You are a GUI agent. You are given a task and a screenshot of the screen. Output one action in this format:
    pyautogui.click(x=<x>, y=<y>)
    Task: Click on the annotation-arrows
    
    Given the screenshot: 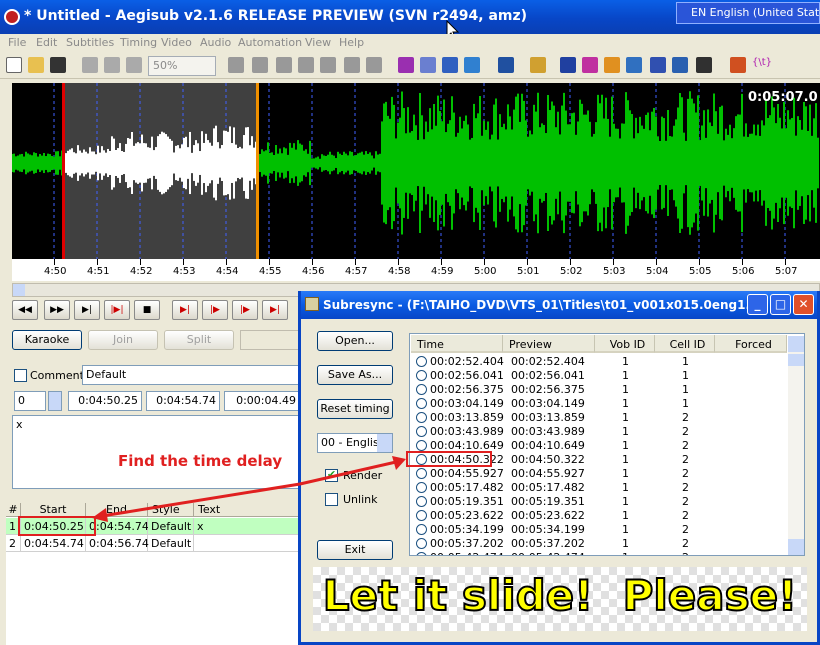 What is the action you would take?
    pyautogui.click(x=249, y=489)
    